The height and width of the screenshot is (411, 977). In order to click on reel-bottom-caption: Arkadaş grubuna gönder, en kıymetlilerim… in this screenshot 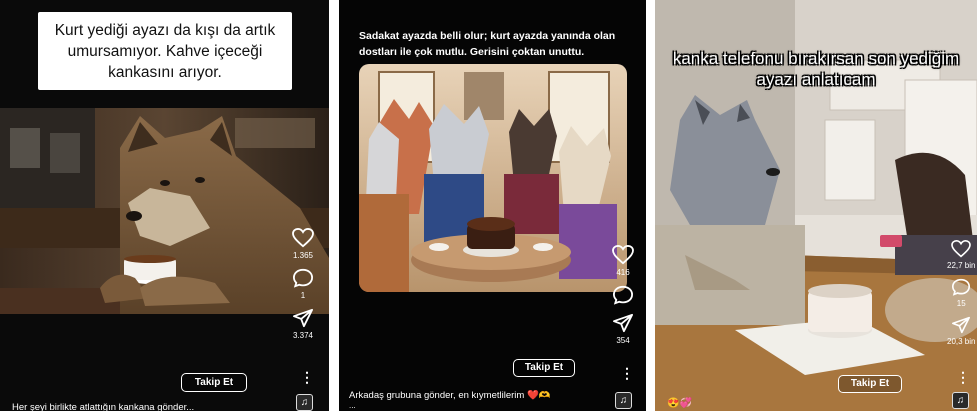, I will do `click(450, 395)`.